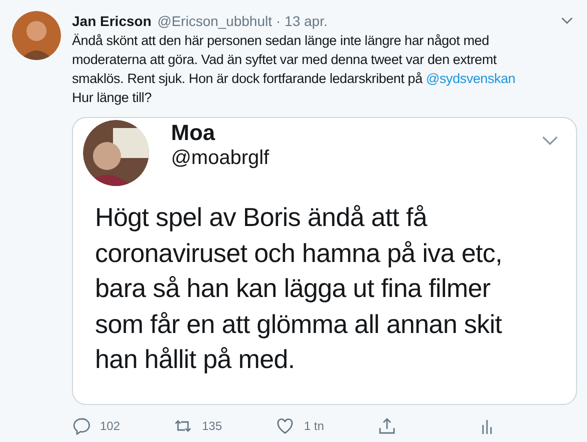  I want to click on author-handle: @Ericson_ubbhult, so click(214, 21).